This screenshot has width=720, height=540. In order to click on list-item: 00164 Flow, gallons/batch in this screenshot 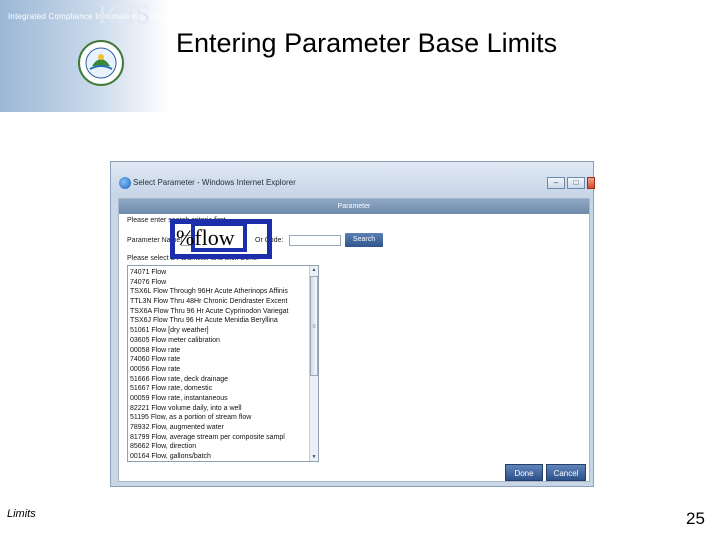, I will do `click(219, 456)`.